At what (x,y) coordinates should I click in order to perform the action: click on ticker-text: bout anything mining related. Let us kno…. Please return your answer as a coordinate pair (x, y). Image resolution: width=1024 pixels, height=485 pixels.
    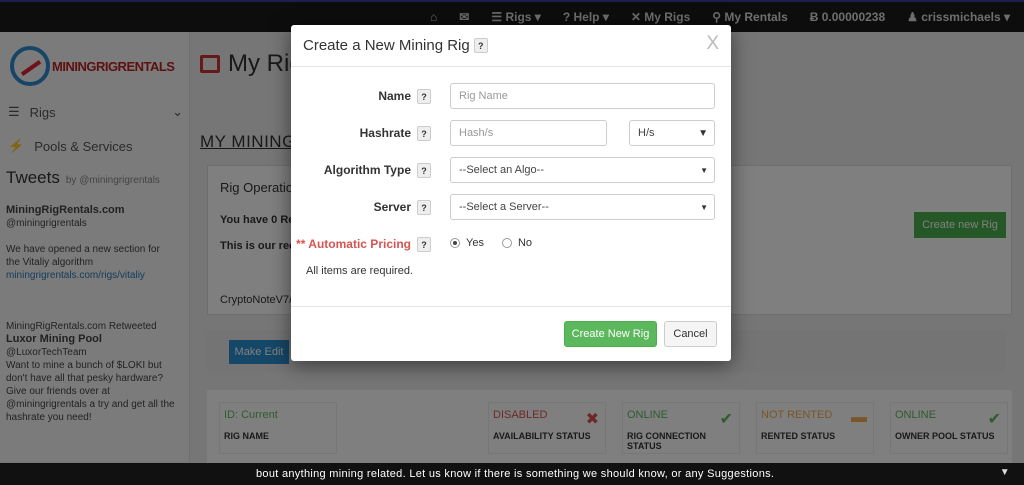
    Looking at the image, I should click on (515, 474).